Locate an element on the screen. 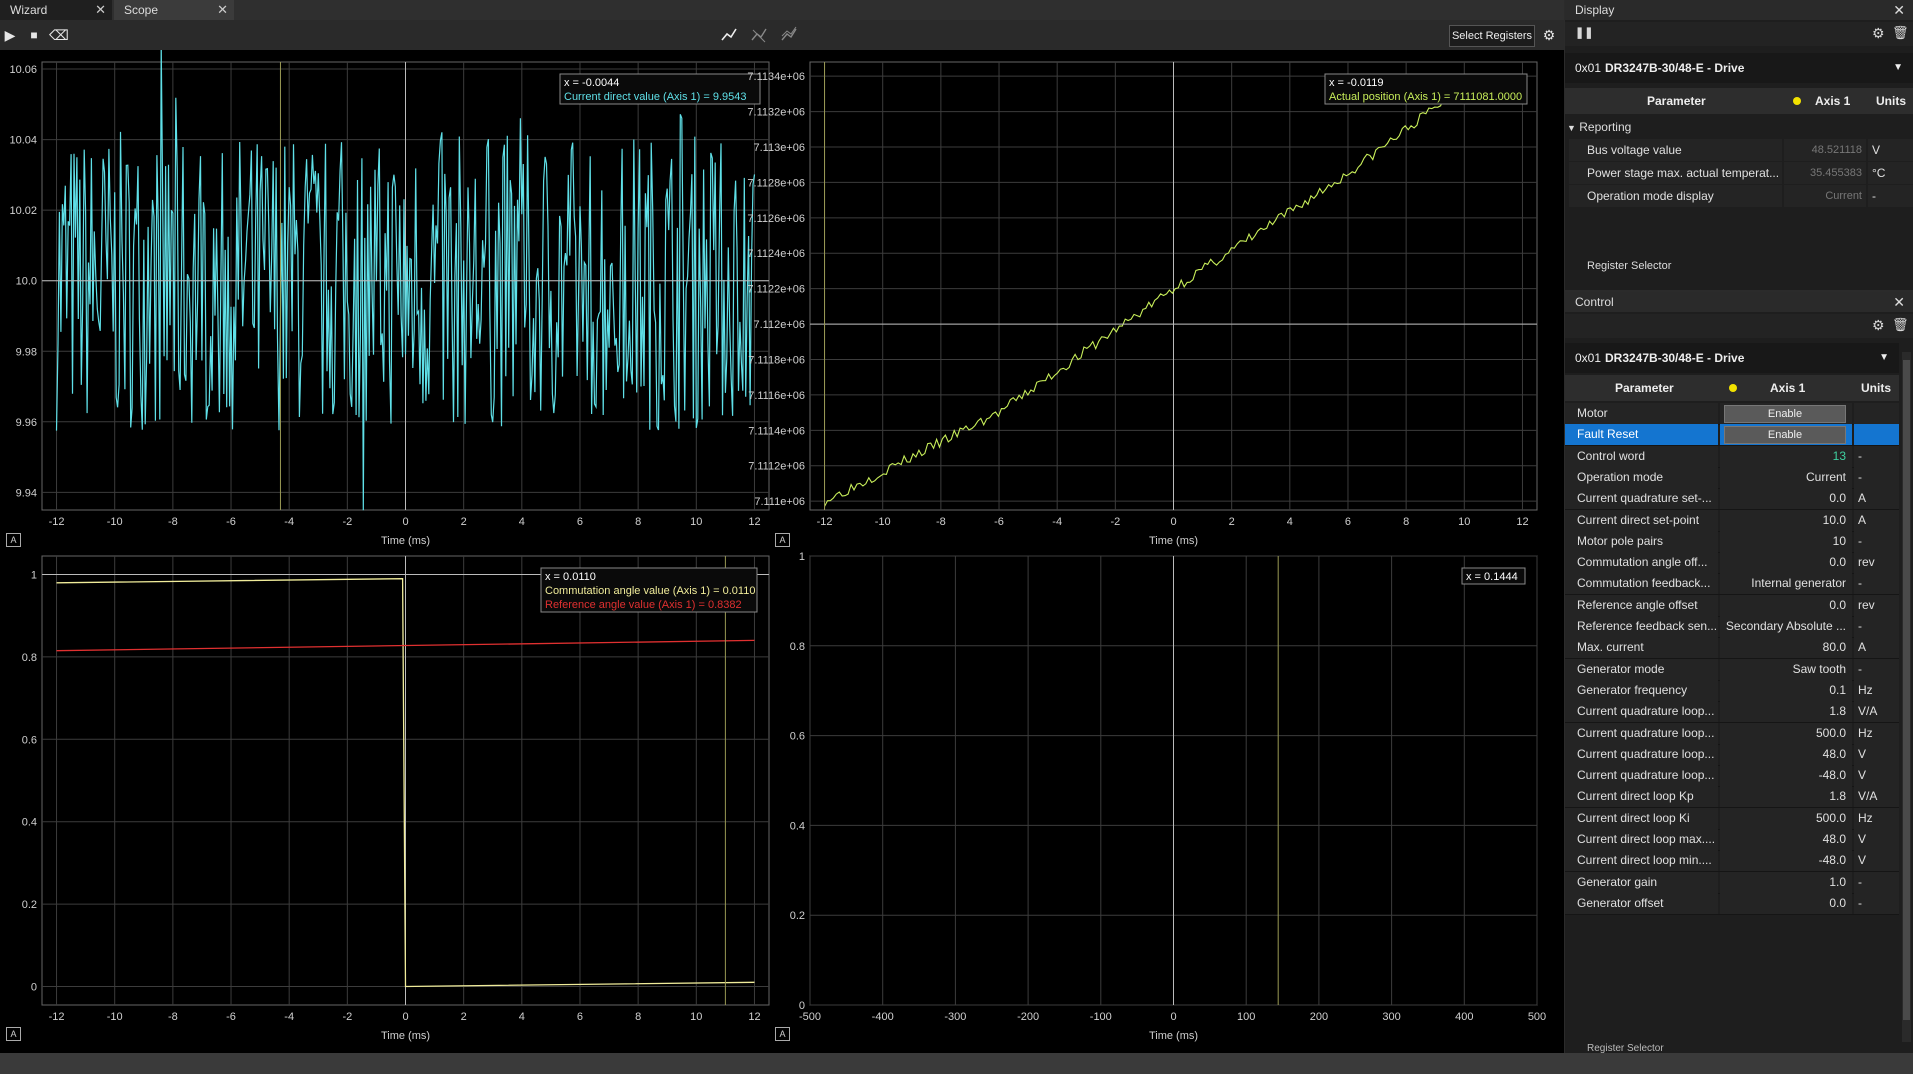 The width and height of the screenshot is (1913, 1074). control-row: Generator mode Saw tooth - is located at coordinates (1732, 669).